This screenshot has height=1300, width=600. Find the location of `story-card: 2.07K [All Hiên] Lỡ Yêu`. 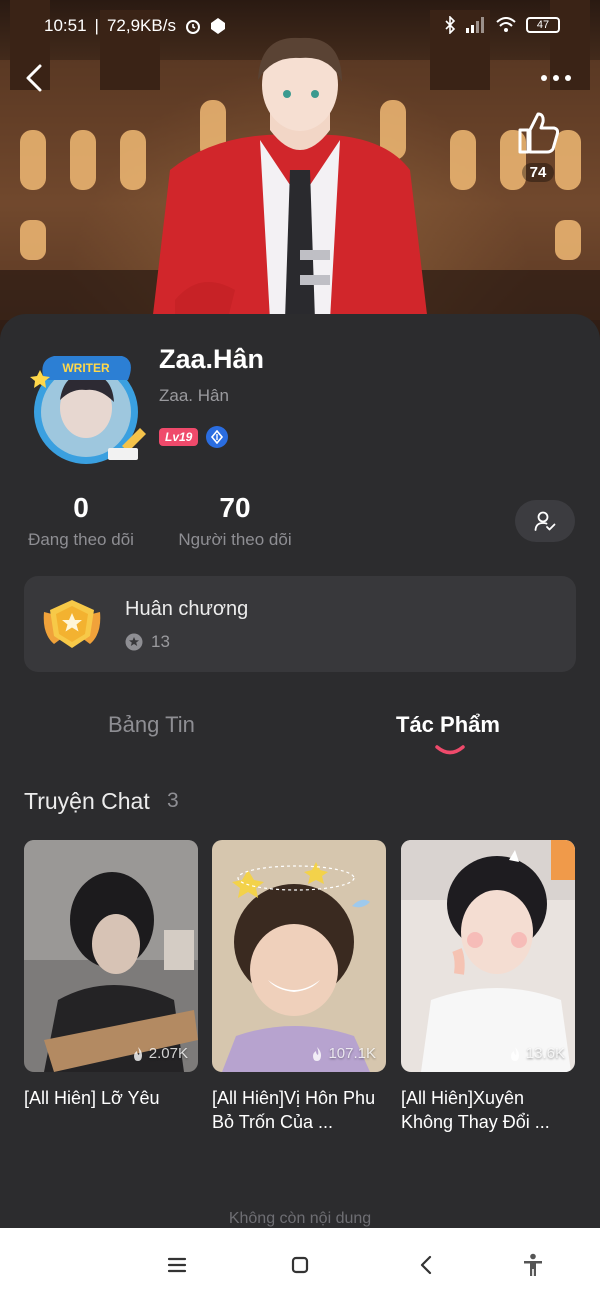

story-card: 2.07K [All Hiên] Lỡ Yêu is located at coordinates (111, 975).